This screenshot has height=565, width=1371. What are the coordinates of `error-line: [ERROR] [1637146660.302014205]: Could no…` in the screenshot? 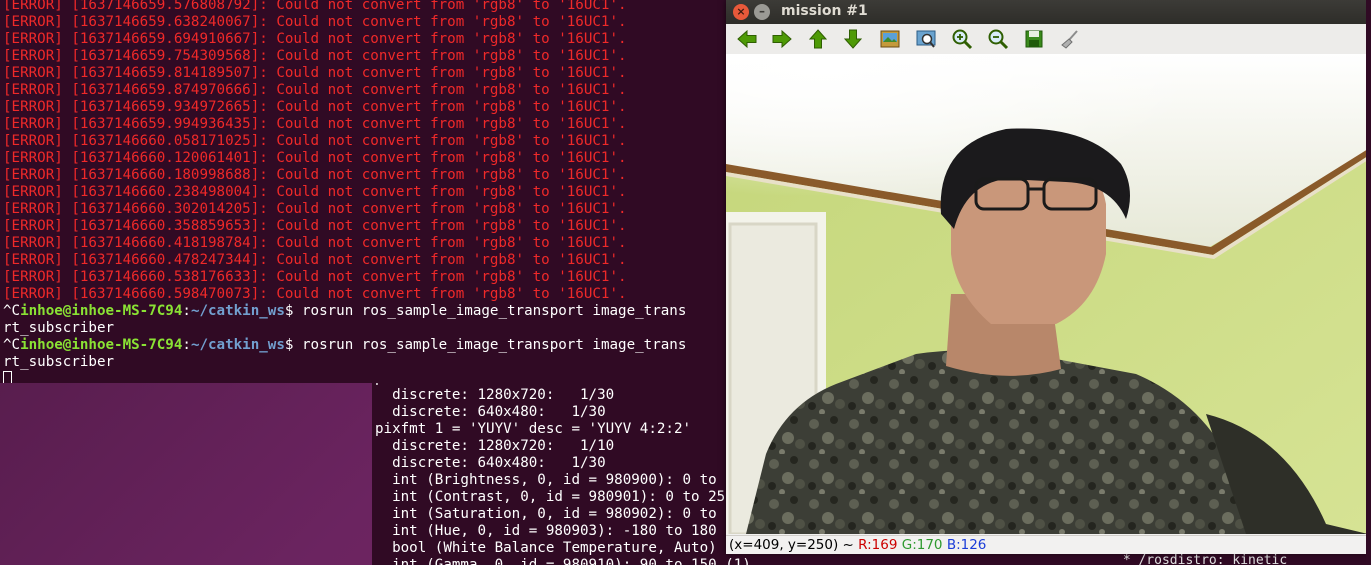 It's located at (315, 209).